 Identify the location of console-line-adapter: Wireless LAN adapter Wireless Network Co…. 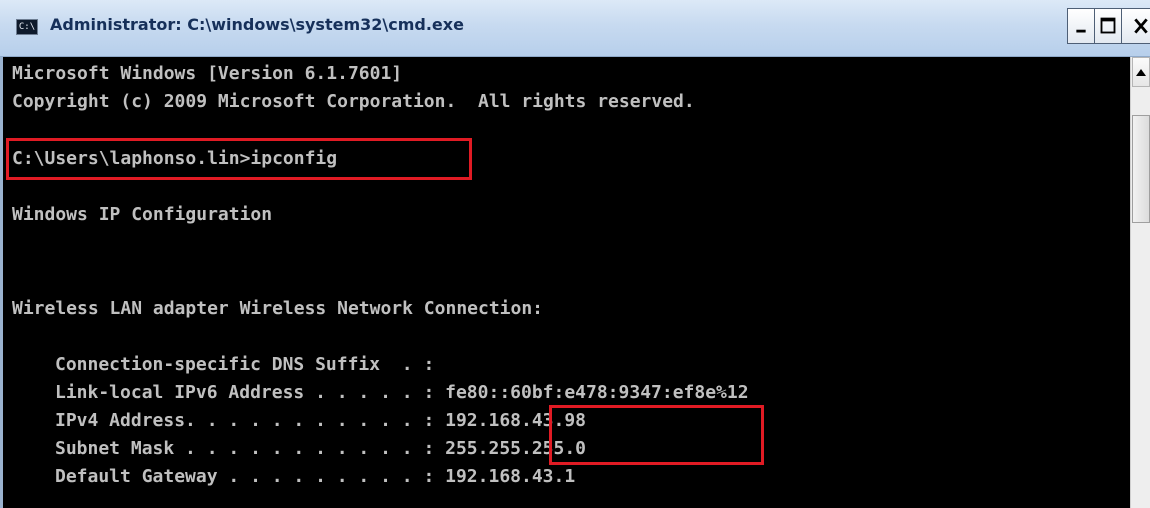
(278, 308).